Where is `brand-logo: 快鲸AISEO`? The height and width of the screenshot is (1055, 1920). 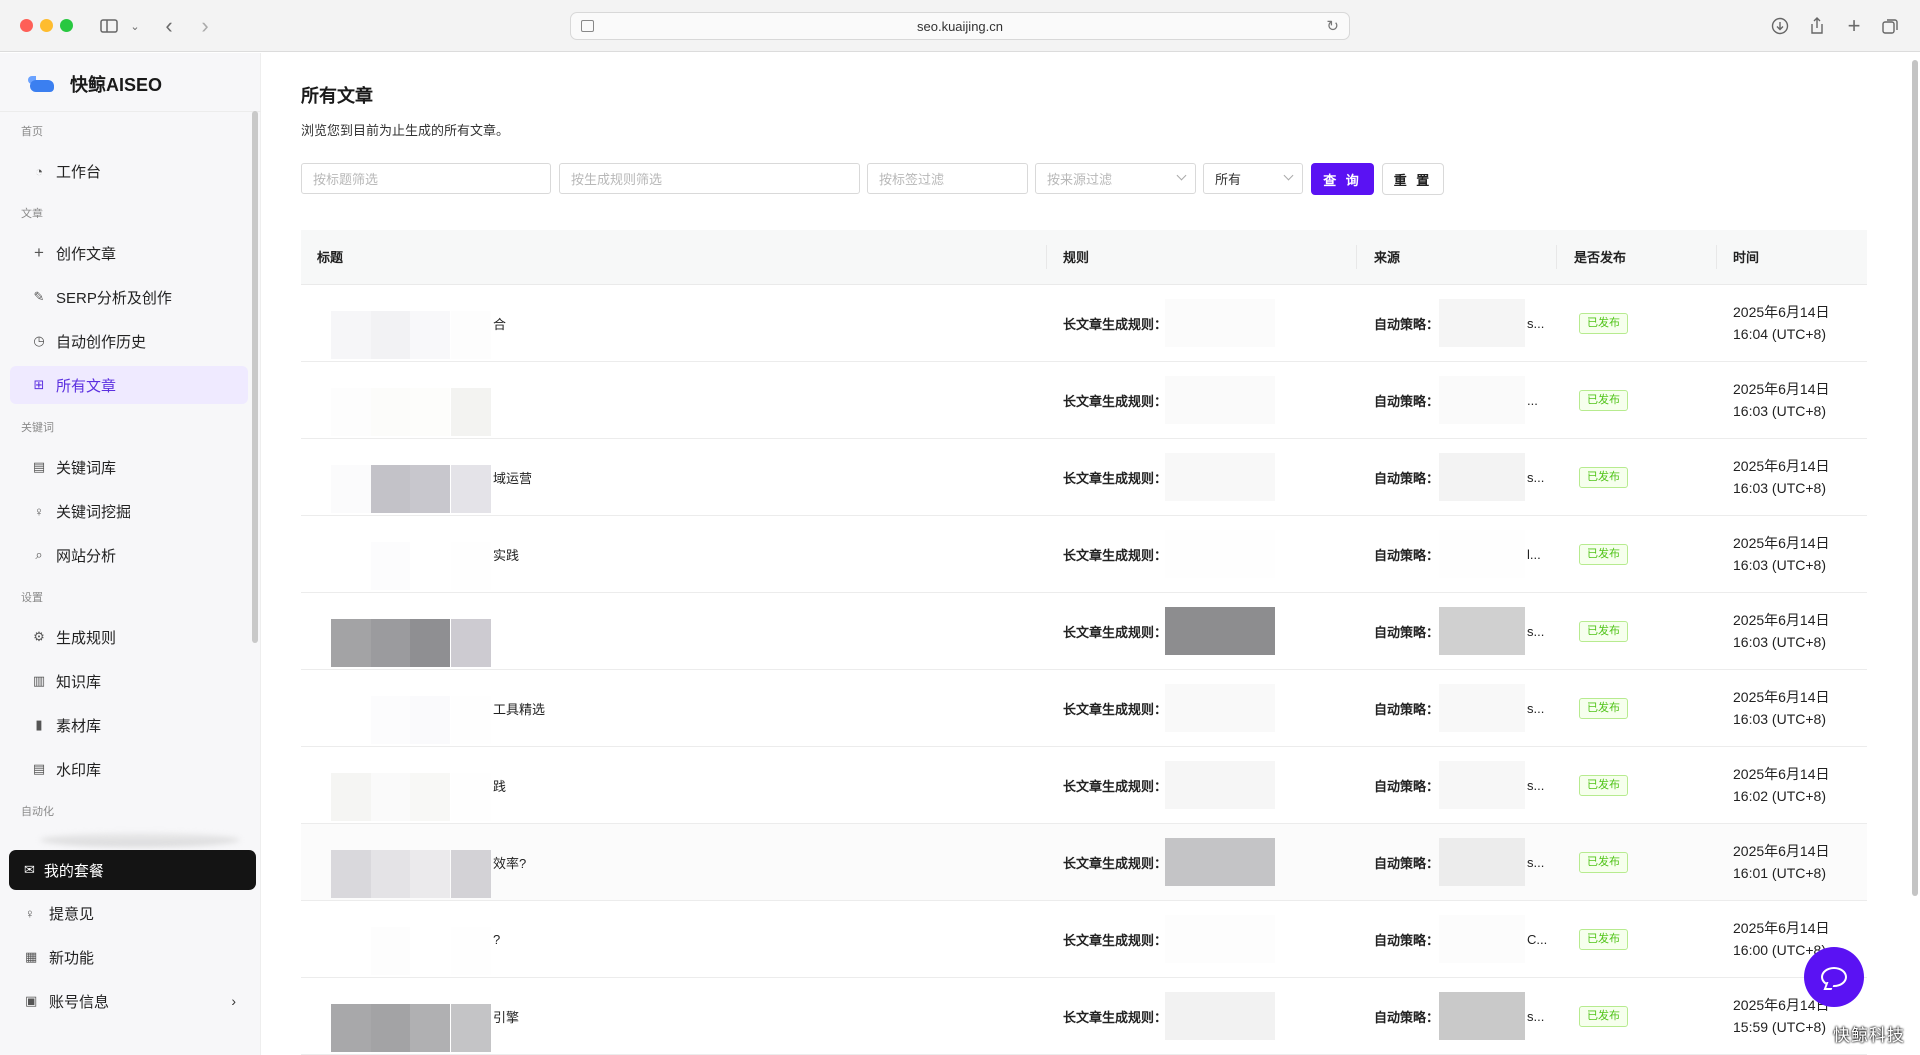
brand-logo: 快鲸AISEO is located at coordinates (95, 84).